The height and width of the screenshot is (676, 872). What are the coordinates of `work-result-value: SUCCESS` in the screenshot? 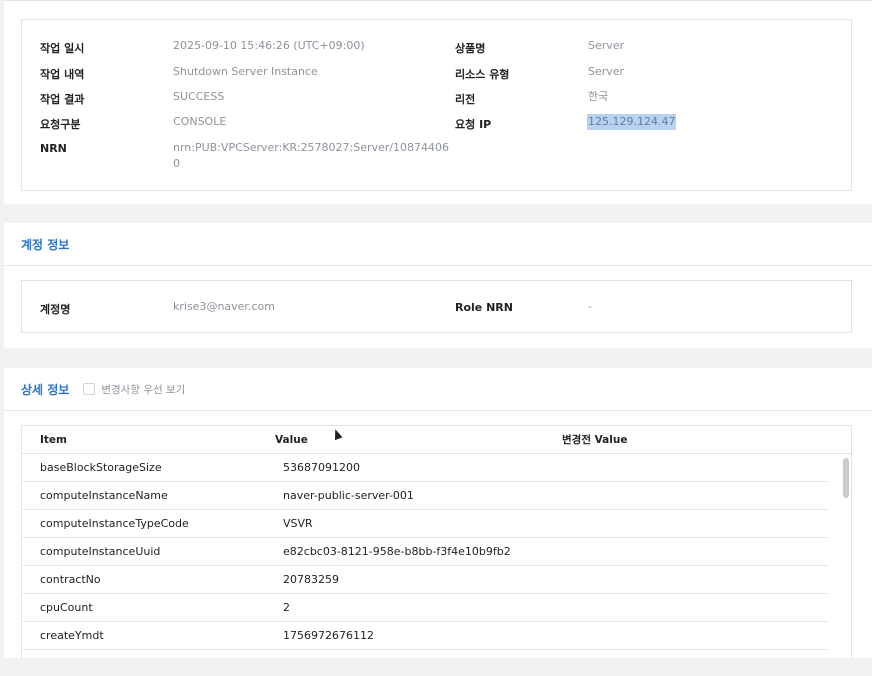 It's located at (199, 96).